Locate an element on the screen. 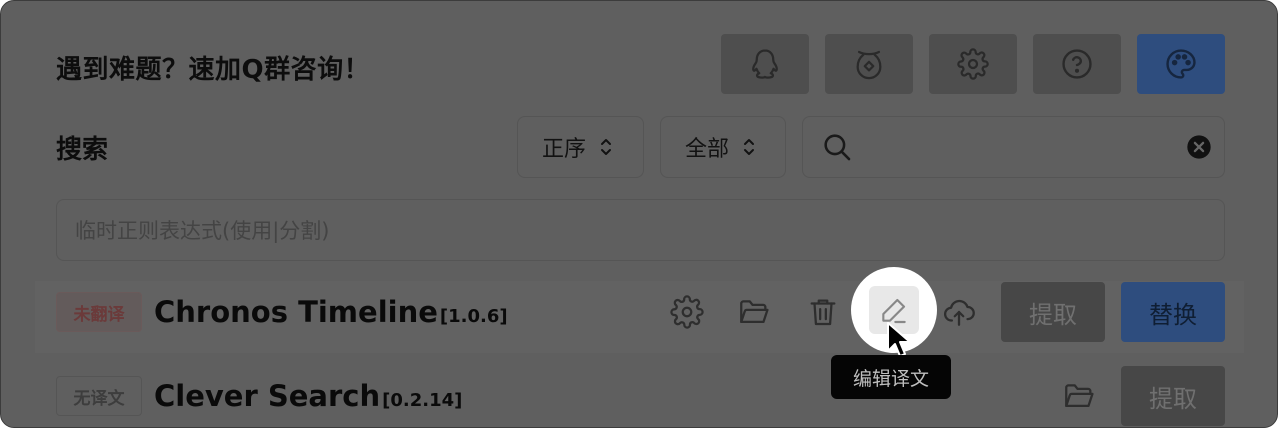  regex-input: 临时正则表达式(使用|分割) is located at coordinates (640, 230).